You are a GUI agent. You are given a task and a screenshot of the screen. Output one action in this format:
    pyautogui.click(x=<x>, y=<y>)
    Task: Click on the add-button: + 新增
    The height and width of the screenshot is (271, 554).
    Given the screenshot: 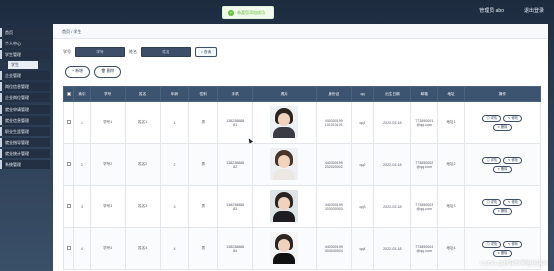 What is the action you would take?
    pyautogui.click(x=77, y=72)
    